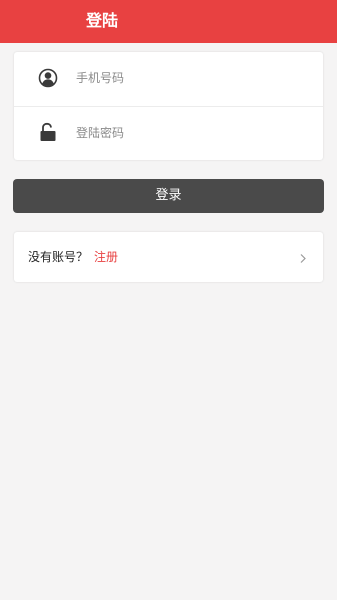 This screenshot has width=337, height=600. I want to click on password-field-row, so click(168, 133).